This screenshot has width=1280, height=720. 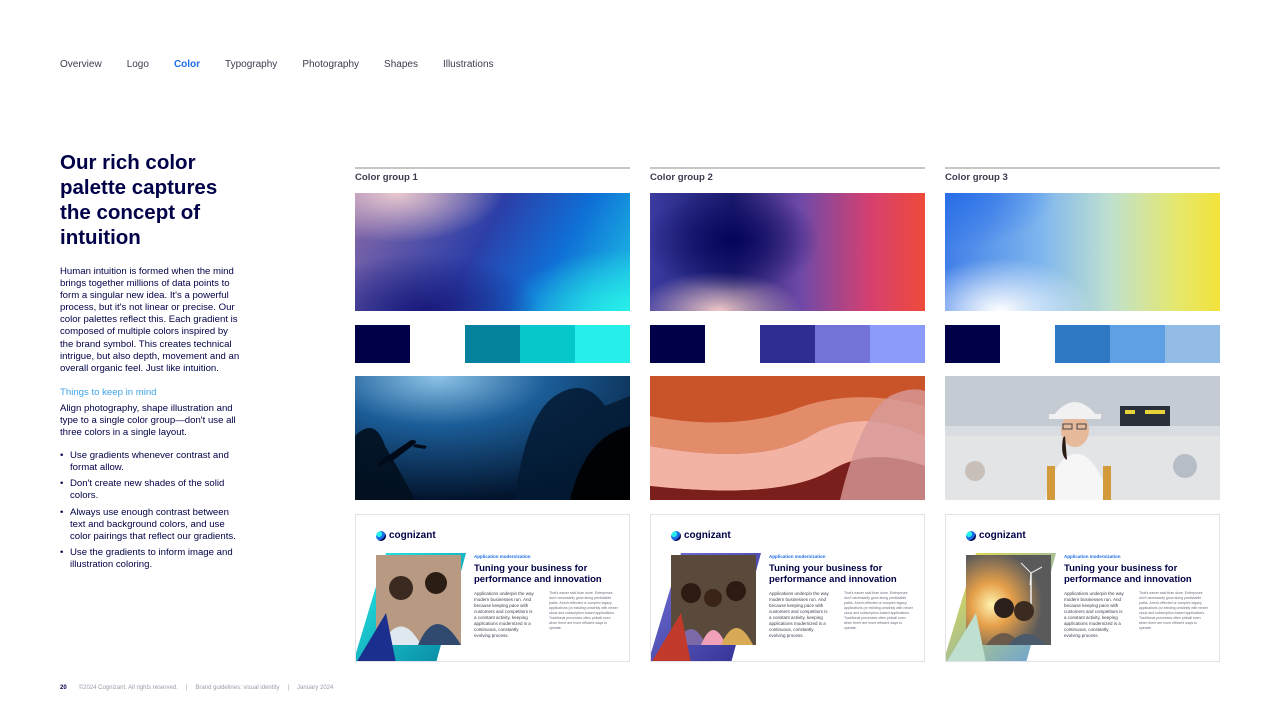 What do you see at coordinates (492, 438) in the screenshot?
I see `diver-photo` at bounding box center [492, 438].